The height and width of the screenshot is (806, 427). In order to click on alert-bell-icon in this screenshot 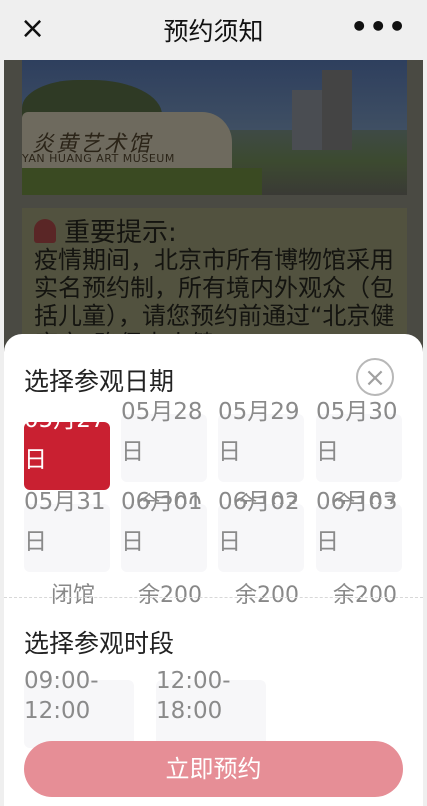, I will do `click(45, 230)`.